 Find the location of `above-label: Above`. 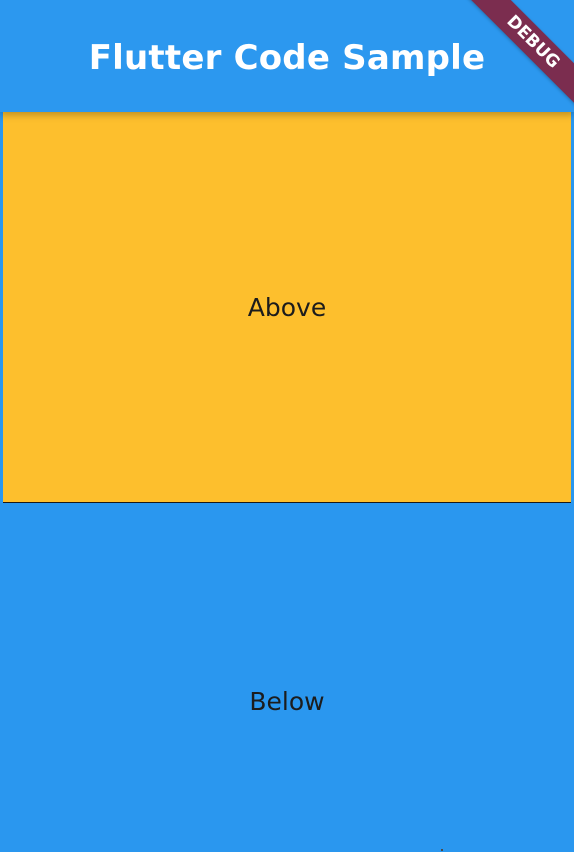

above-label: Above is located at coordinates (287, 307).